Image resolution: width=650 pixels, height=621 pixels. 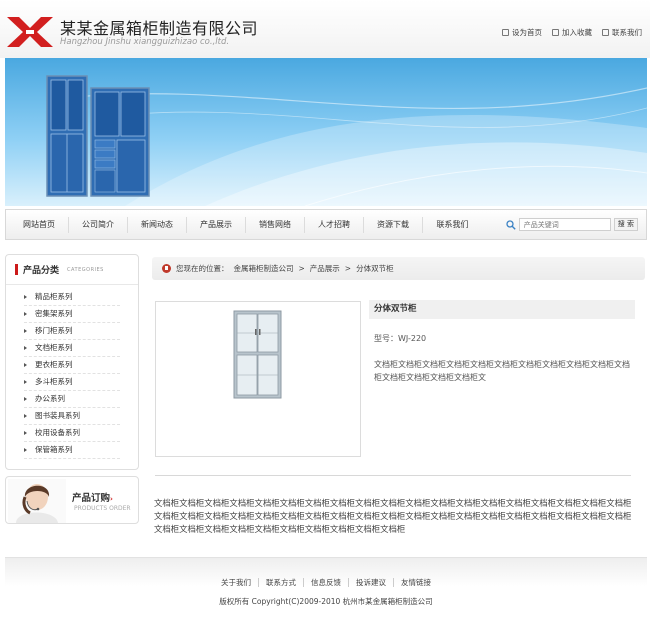 I want to click on contact-us-link: 联系我们, so click(x=622, y=32).